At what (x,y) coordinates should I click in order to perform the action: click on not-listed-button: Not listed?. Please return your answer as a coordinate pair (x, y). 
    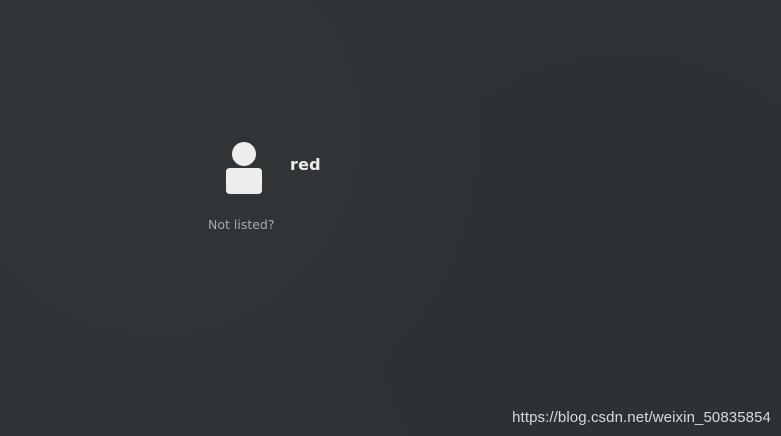
    Looking at the image, I should click on (241, 224).